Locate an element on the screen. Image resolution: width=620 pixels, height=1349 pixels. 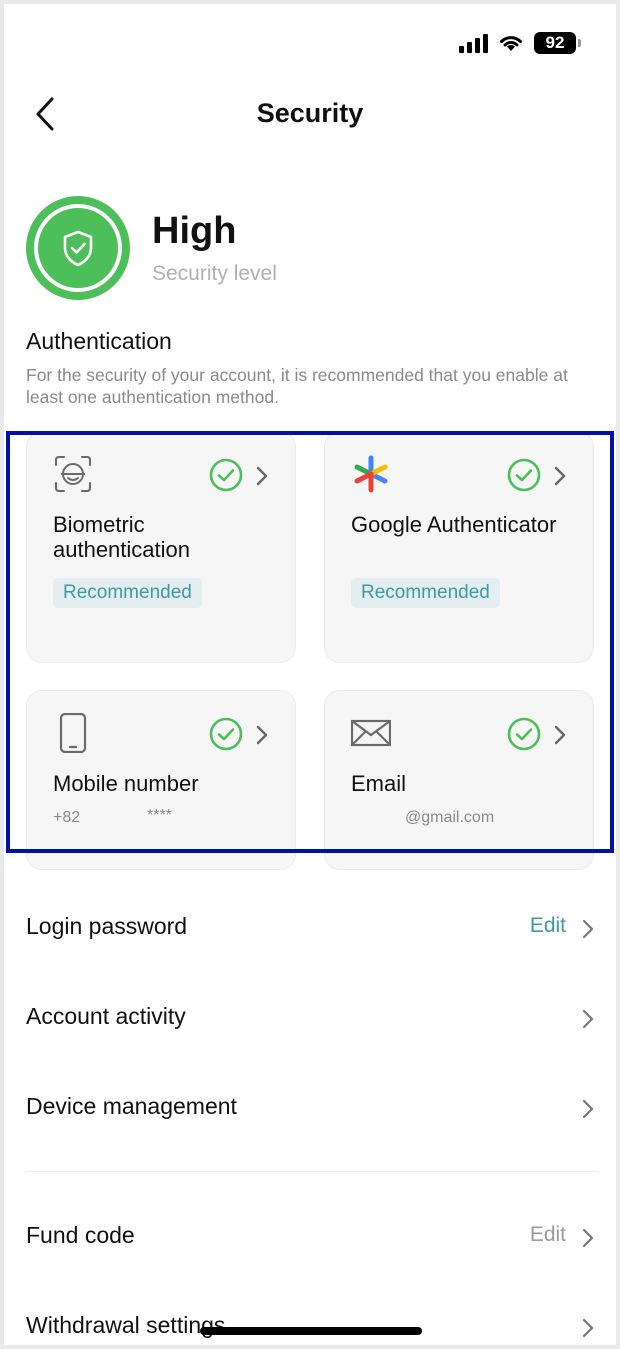
mobile-number-card: Mobile number +82 **** is located at coordinates (161, 780).